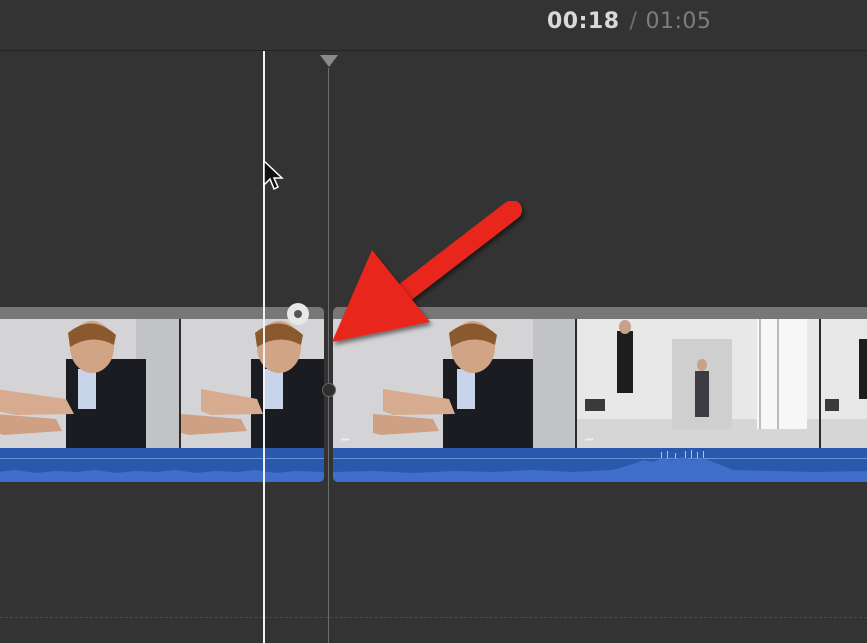  What do you see at coordinates (264, 347) in the screenshot?
I see `skimmer` at bounding box center [264, 347].